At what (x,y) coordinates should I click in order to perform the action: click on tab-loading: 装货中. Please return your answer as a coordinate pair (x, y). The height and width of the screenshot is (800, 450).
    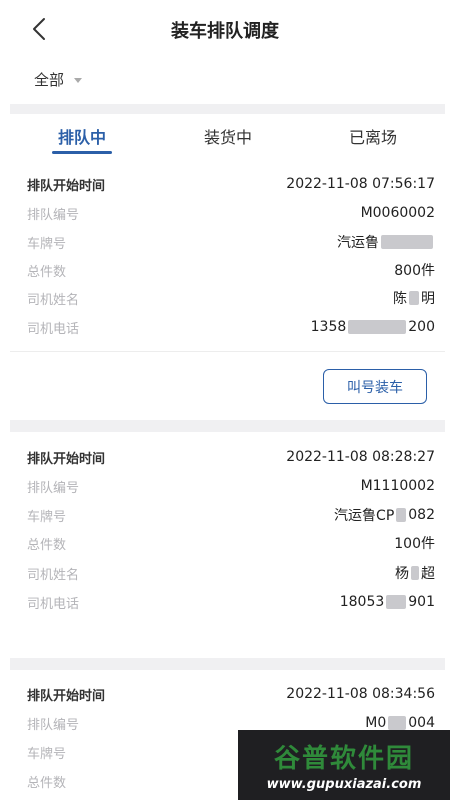
    Looking at the image, I should click on (228, 142).